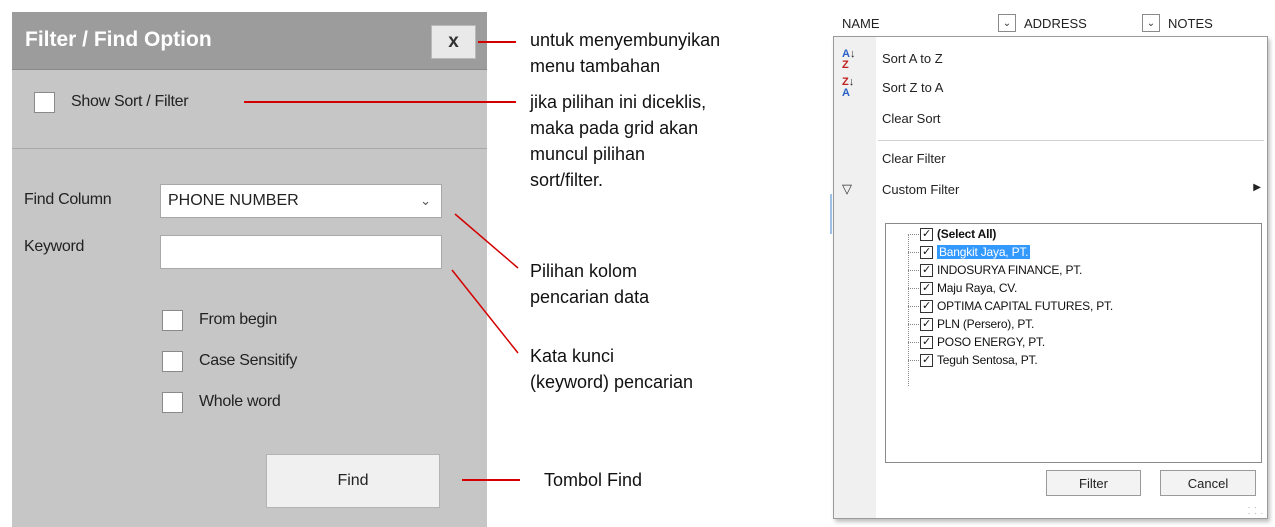 The height and width of the screenshot is (527, 1275). I want to click on close-note-line-1: untuk menyembunyikan, so click(625, 40).